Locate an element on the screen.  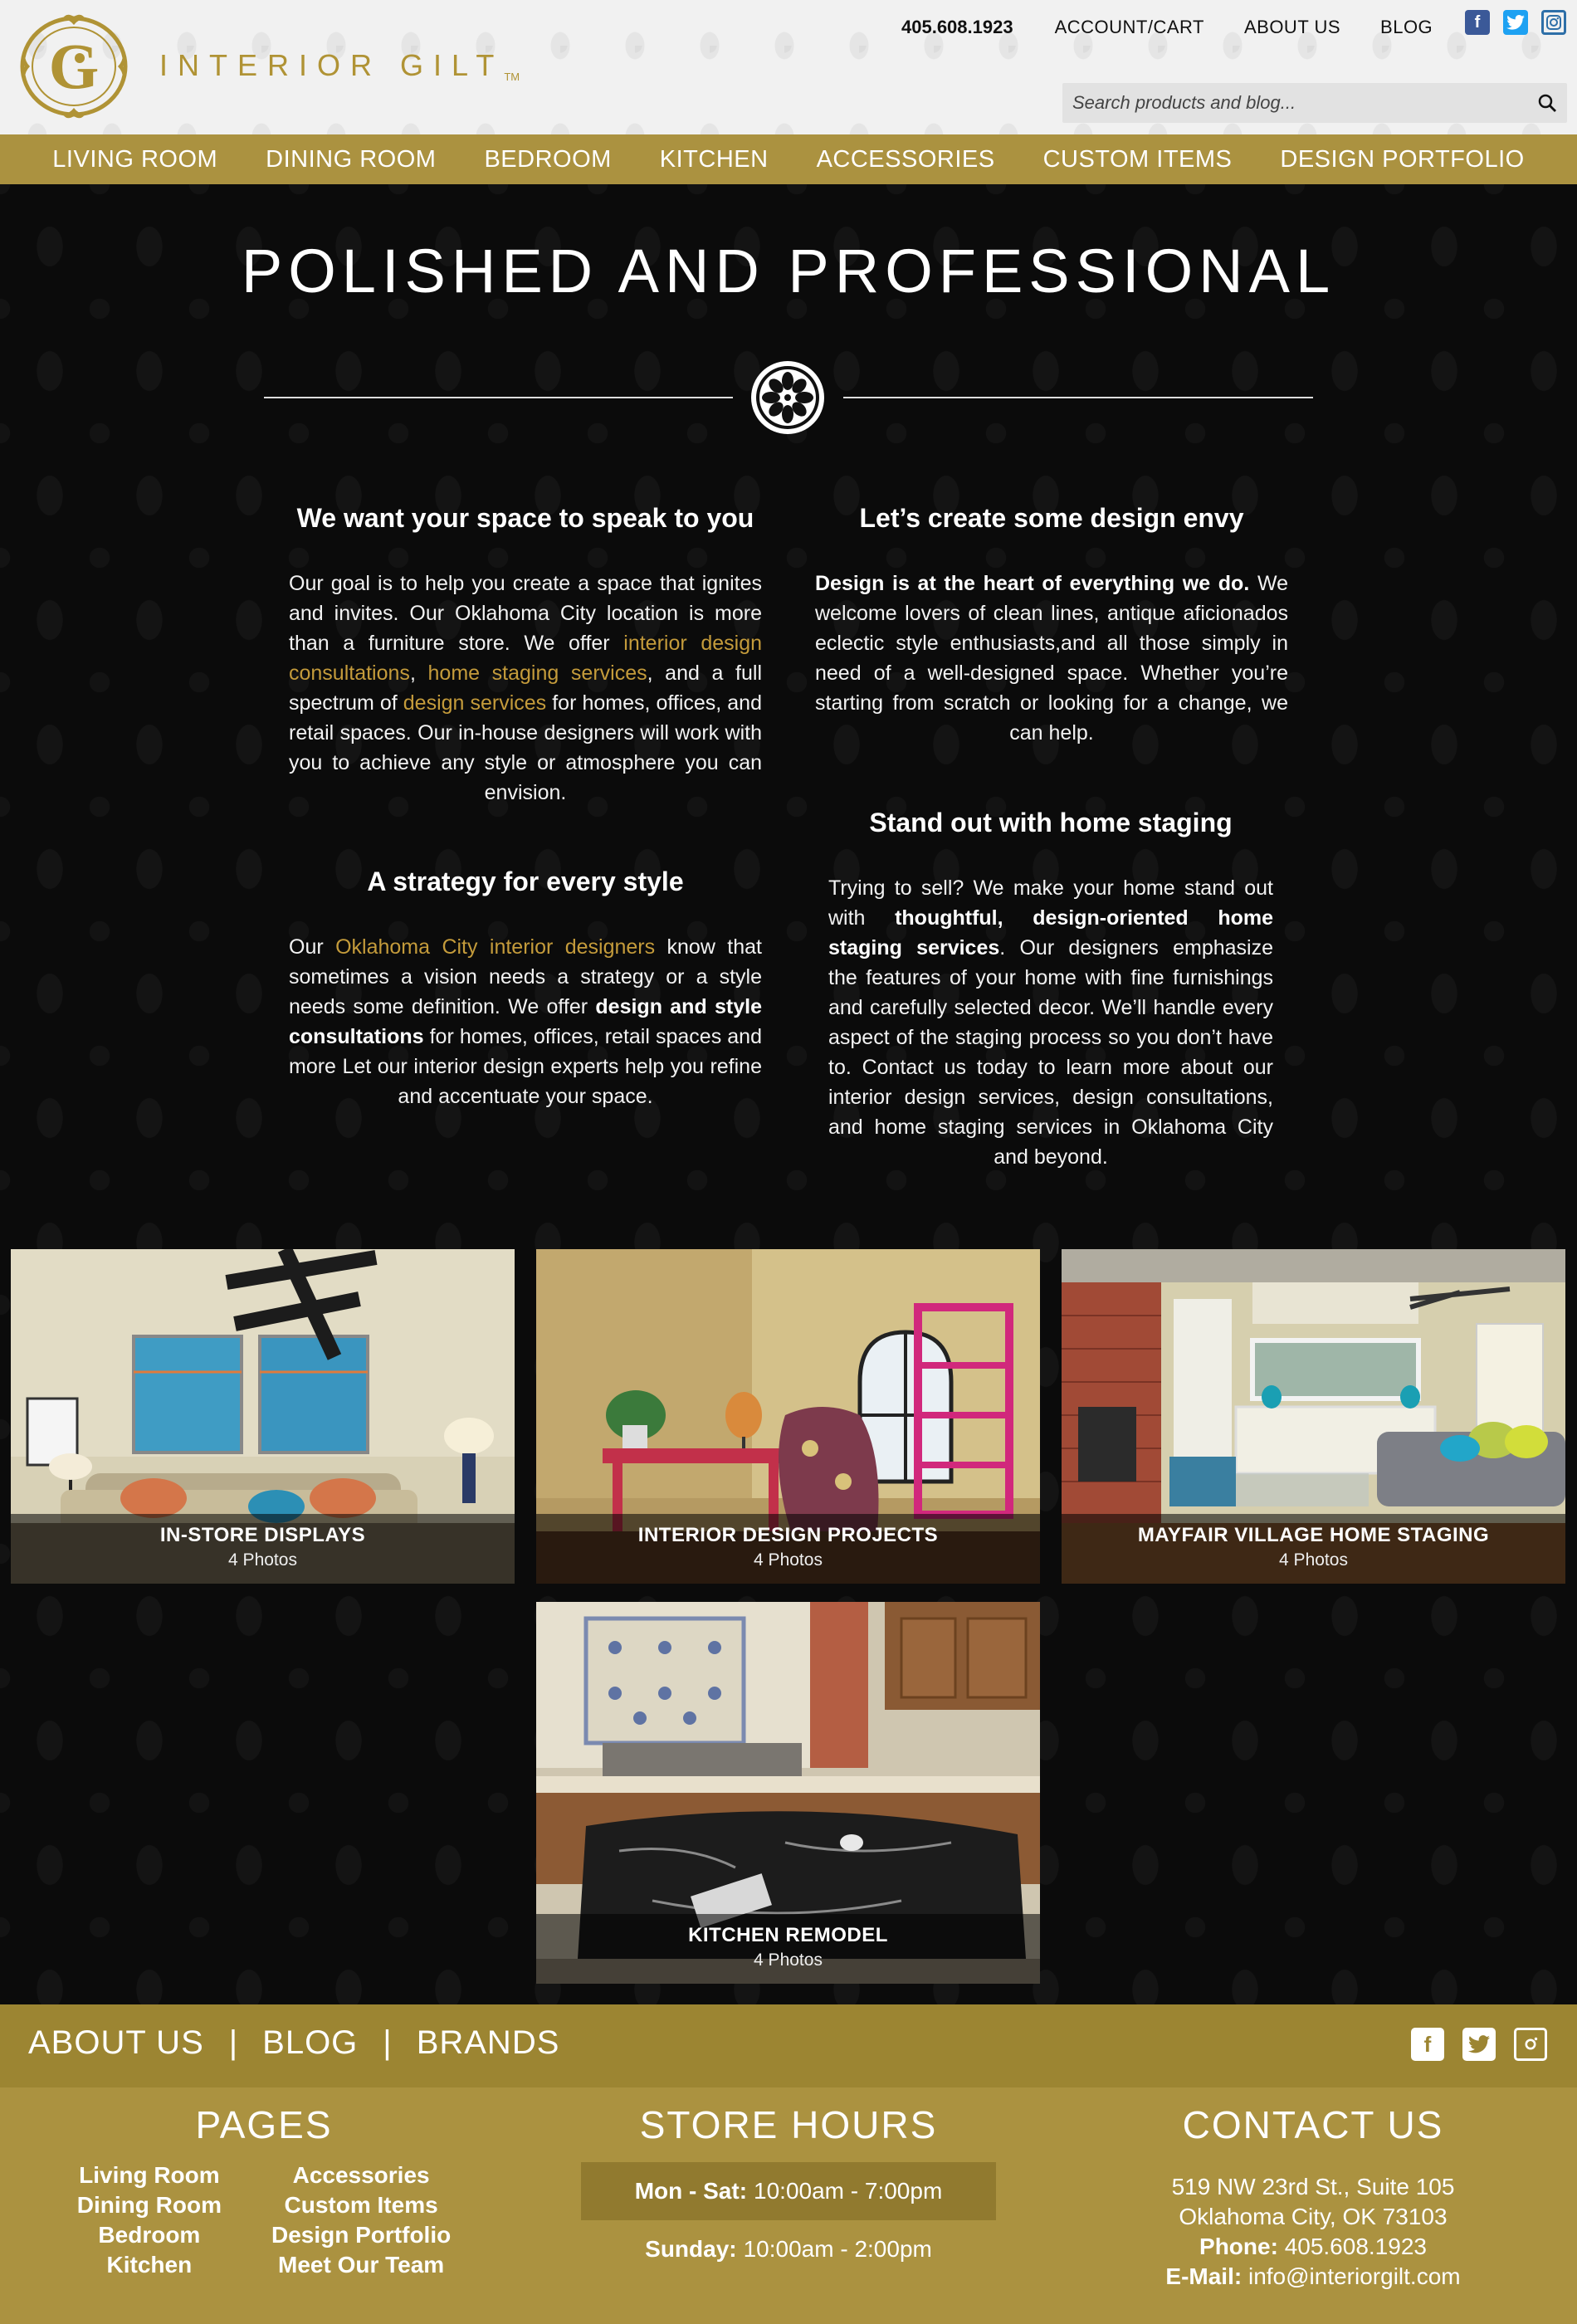
search-button is located at coordinates (1547, 103).